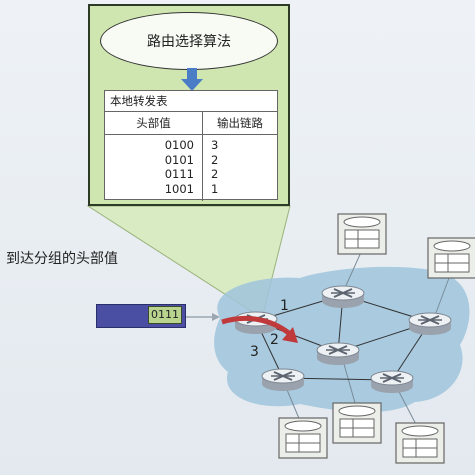 This screenshot has width=475, height=475. Describe the element at coordinates (284, 306) in the screenshot. I see `link-label-1: 1` at that location.